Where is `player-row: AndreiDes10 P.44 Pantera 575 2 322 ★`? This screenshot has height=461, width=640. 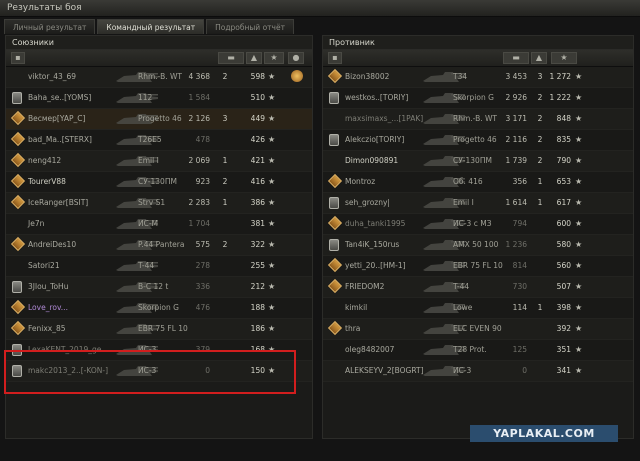 player-row: AndreiDes10 P.44 Pantera 575 2 322 ★ is located at coordinates (159, 245).